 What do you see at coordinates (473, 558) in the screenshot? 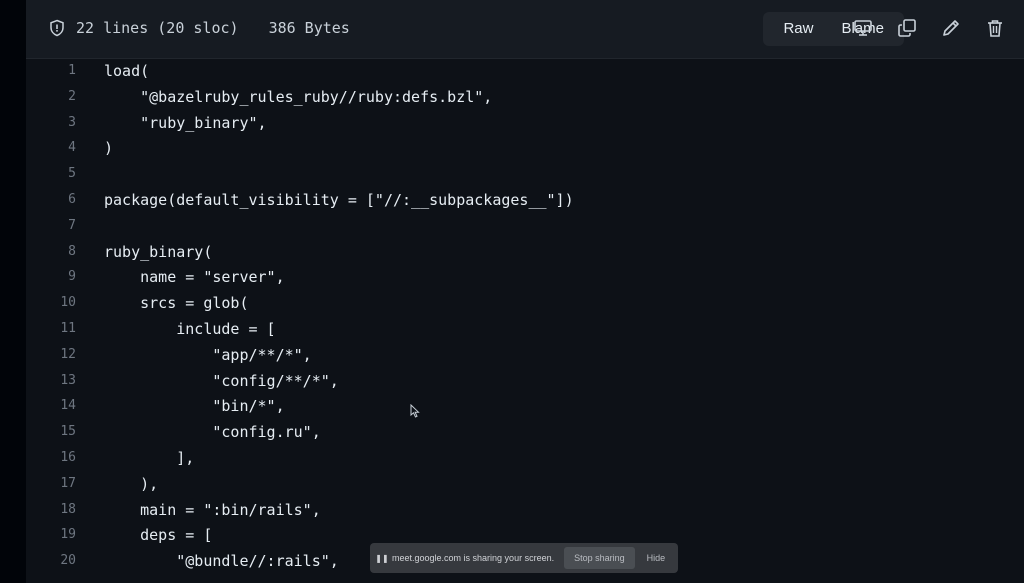
I see `share-message: meet.google.com is sharing your screen.` at bounding box center [473, 558].